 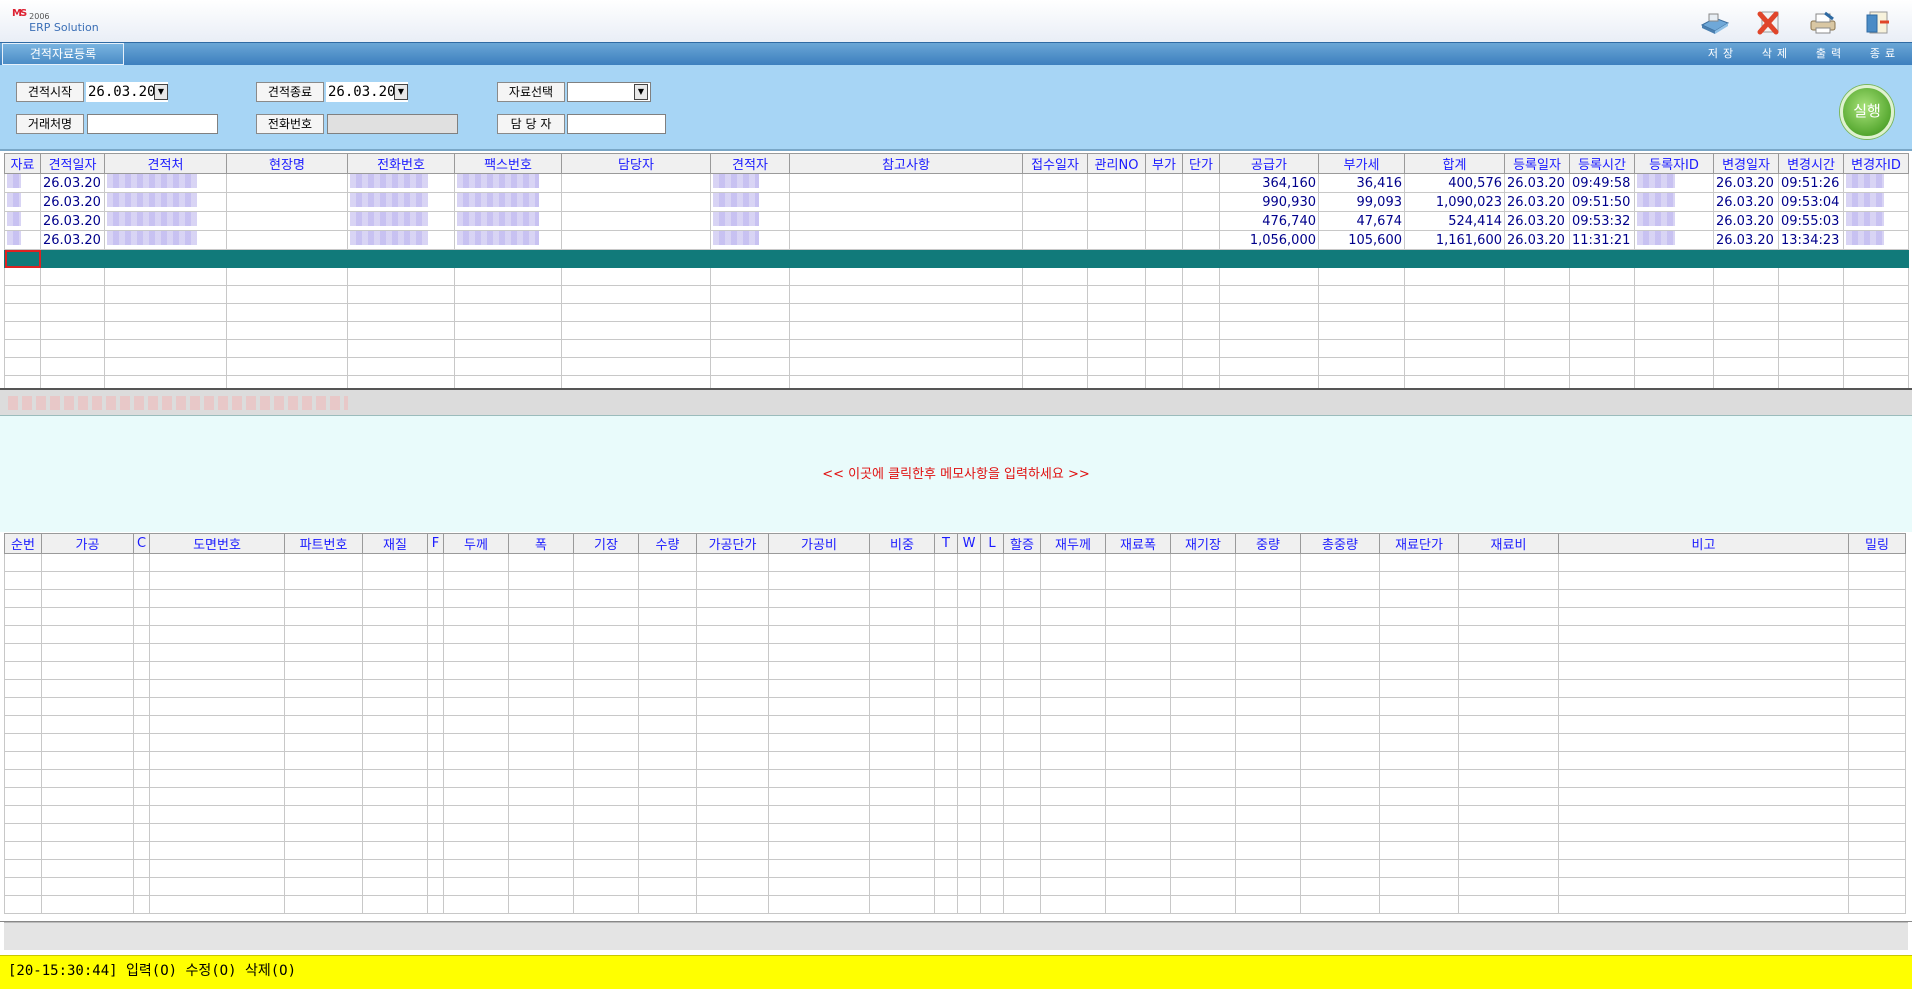 What do you see at coordinates (992, 543) in the screenshot?
I see `column-header: L` at bounding box center [992, 543].